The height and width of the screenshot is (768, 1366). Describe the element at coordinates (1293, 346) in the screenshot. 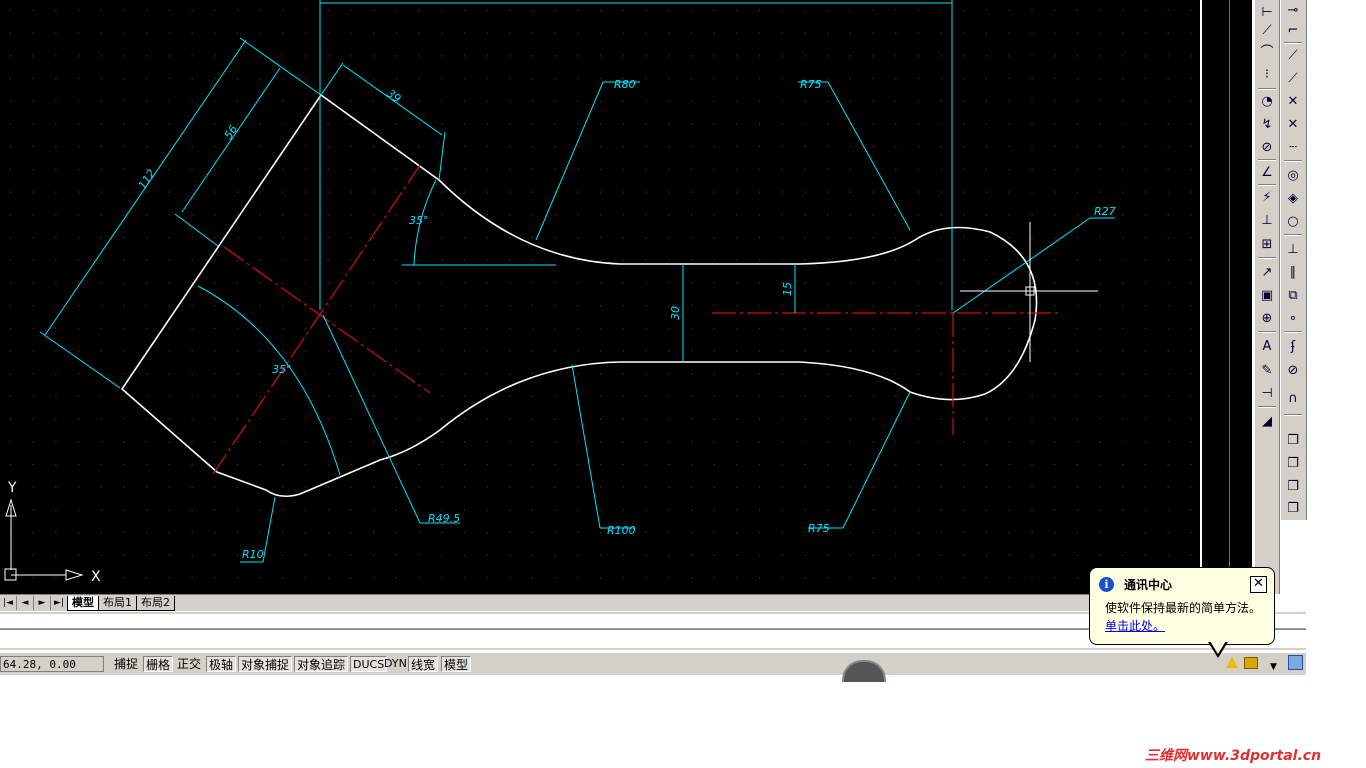

I see `nearest-icon: ʄ` at that location.